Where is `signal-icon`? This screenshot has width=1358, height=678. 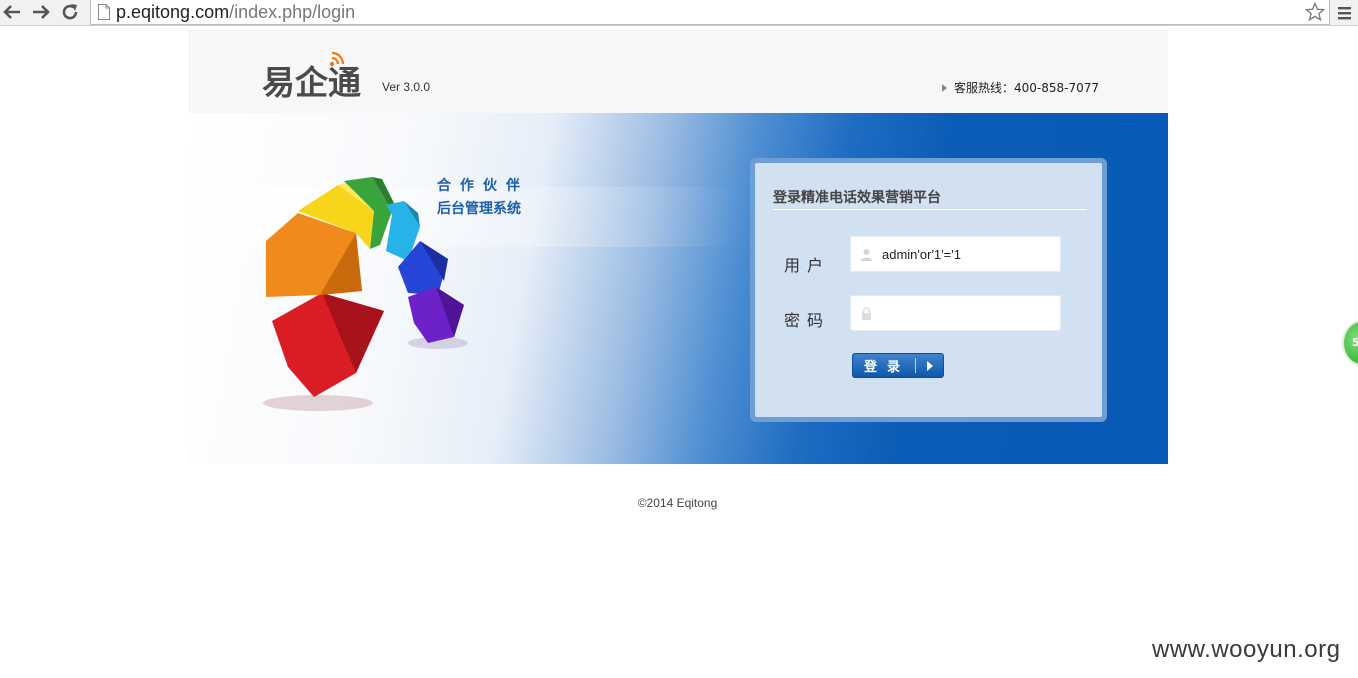
signal-icon is located at coordinates (337, 59).